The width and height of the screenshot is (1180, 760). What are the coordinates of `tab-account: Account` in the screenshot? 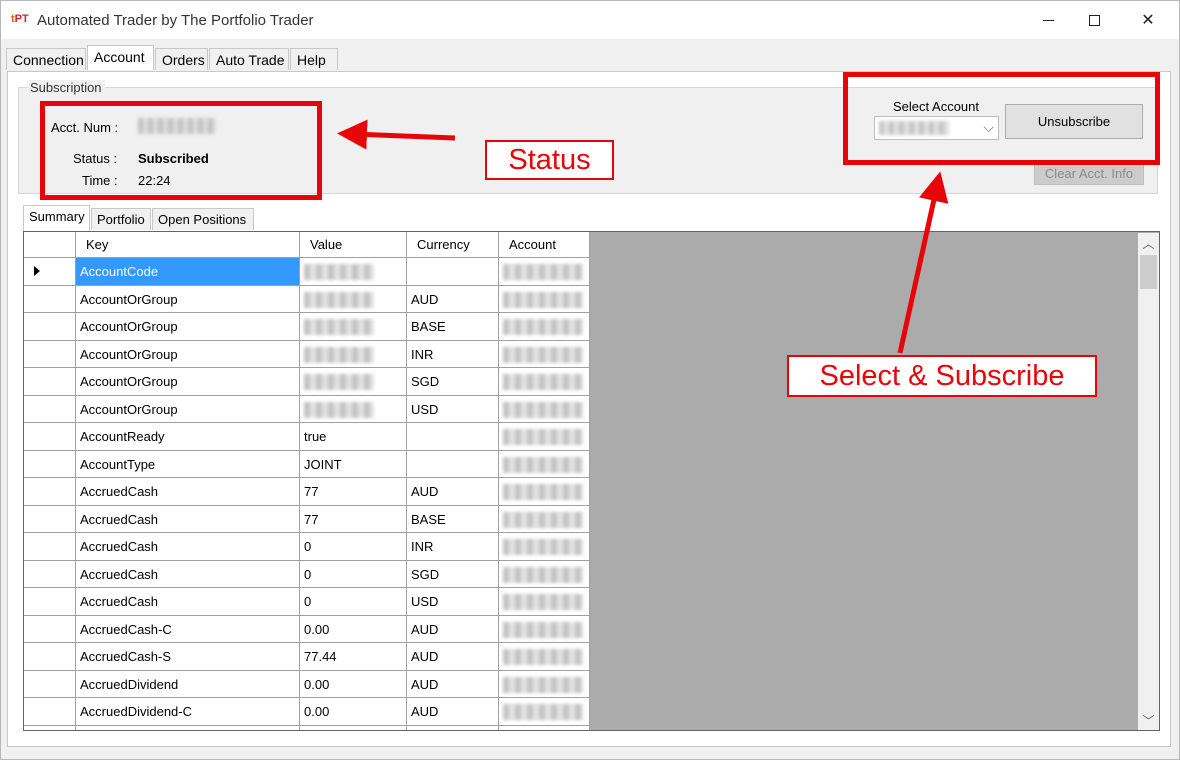 It's located at (120, 57).